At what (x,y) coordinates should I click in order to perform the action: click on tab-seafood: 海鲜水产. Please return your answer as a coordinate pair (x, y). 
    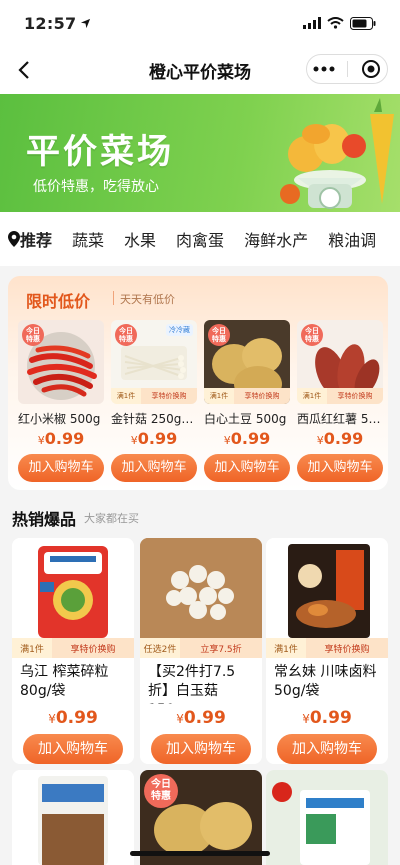
    Looking at the image, I should click on (276, 239).